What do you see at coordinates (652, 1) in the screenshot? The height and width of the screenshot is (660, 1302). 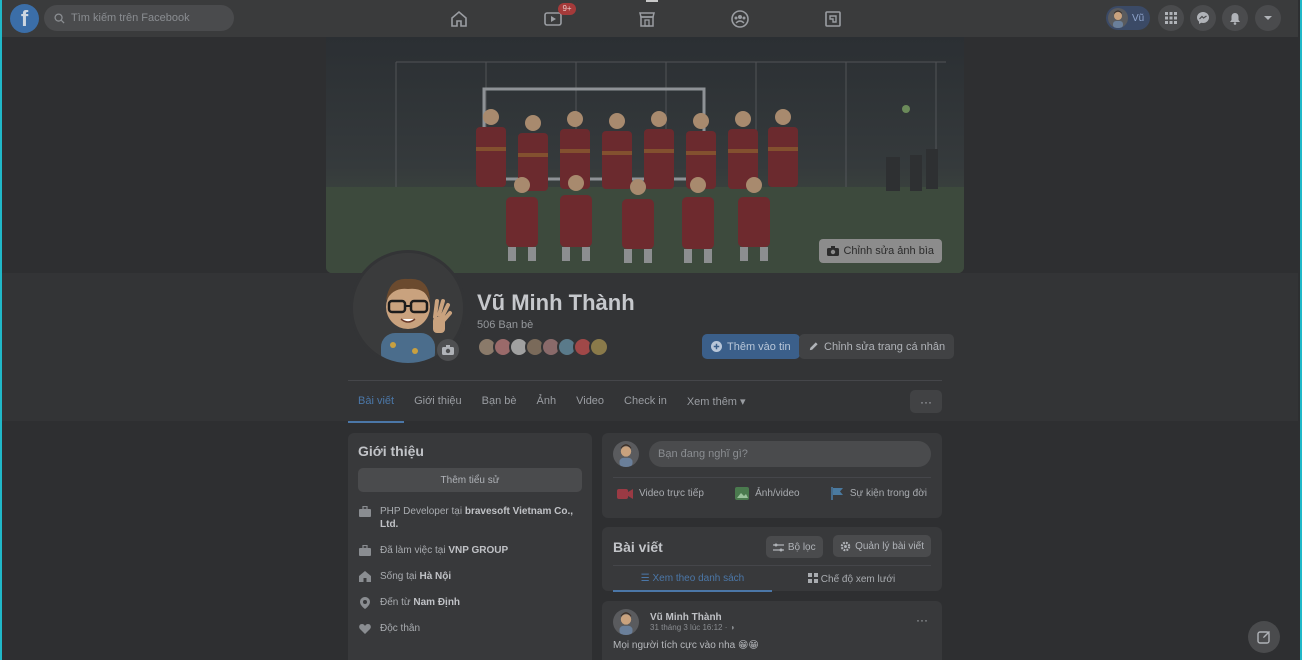 I see `nav-active-indicator` at bounding box center [652, 1].